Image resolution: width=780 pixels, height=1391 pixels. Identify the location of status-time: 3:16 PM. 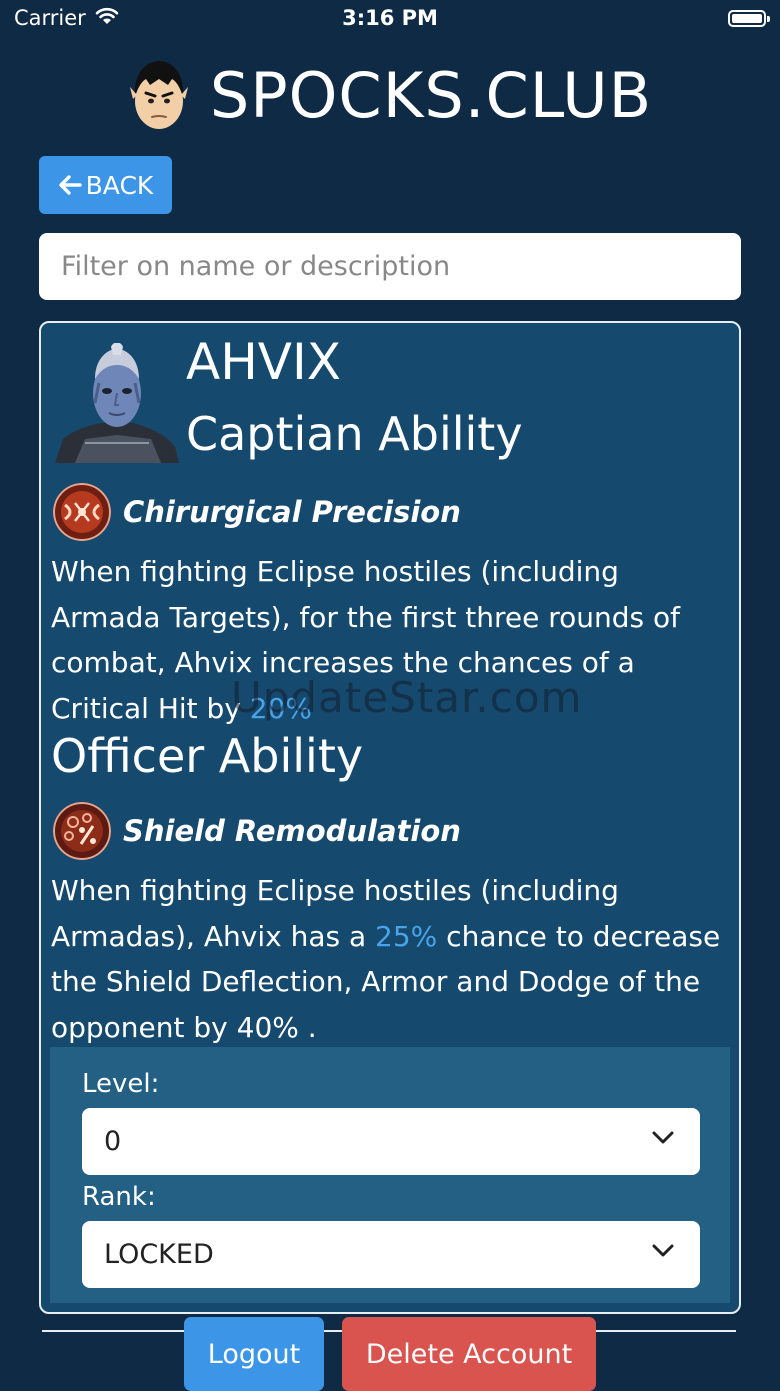
(390, 18).